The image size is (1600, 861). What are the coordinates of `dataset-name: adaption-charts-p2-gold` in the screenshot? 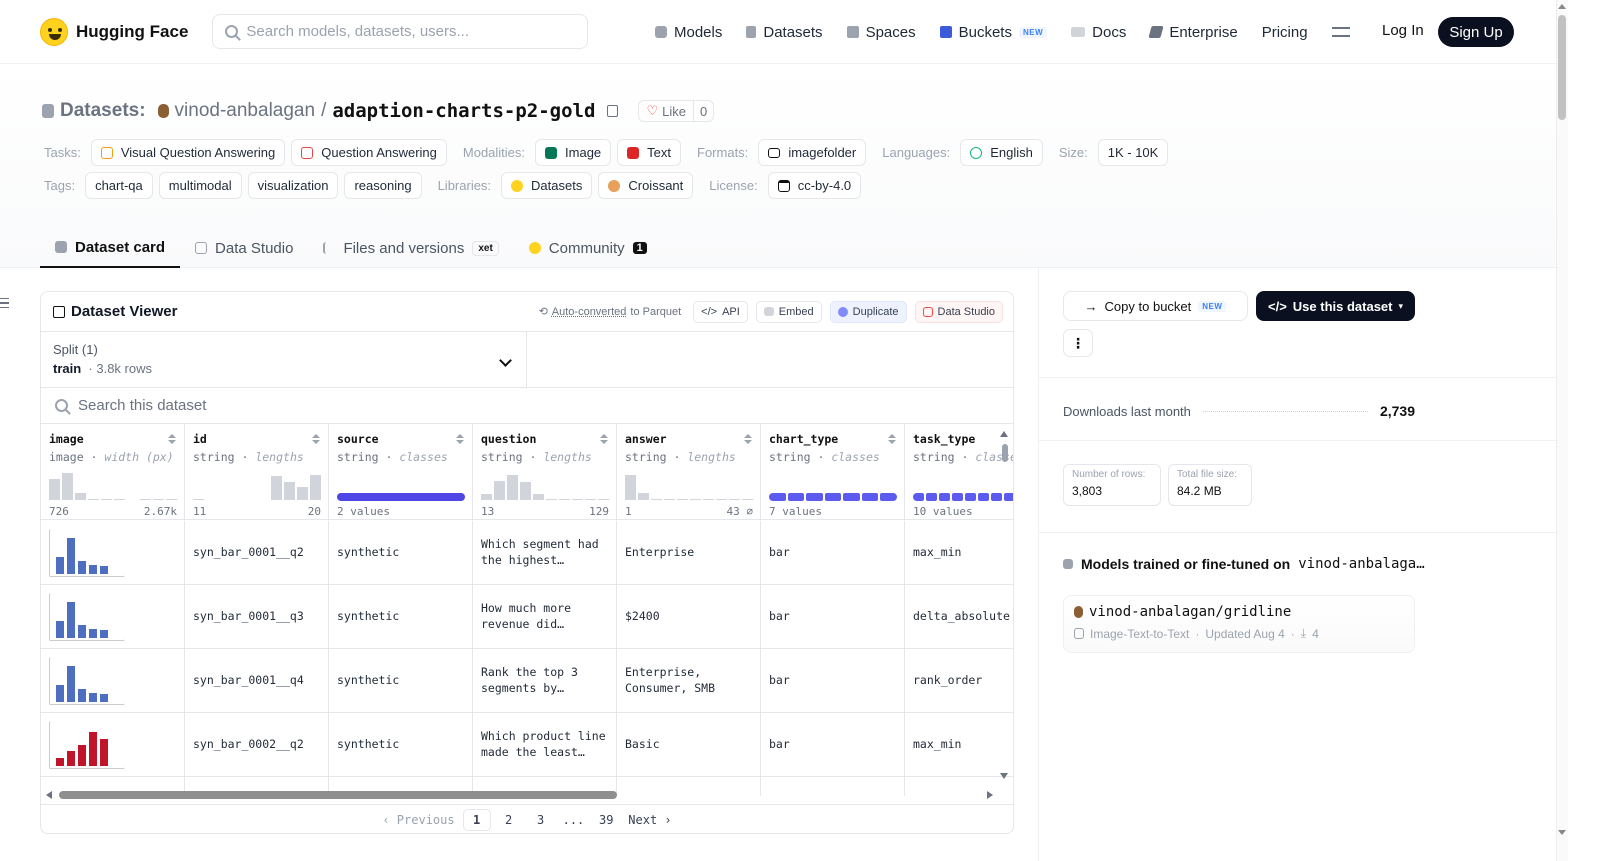 It's located at (463, 111).